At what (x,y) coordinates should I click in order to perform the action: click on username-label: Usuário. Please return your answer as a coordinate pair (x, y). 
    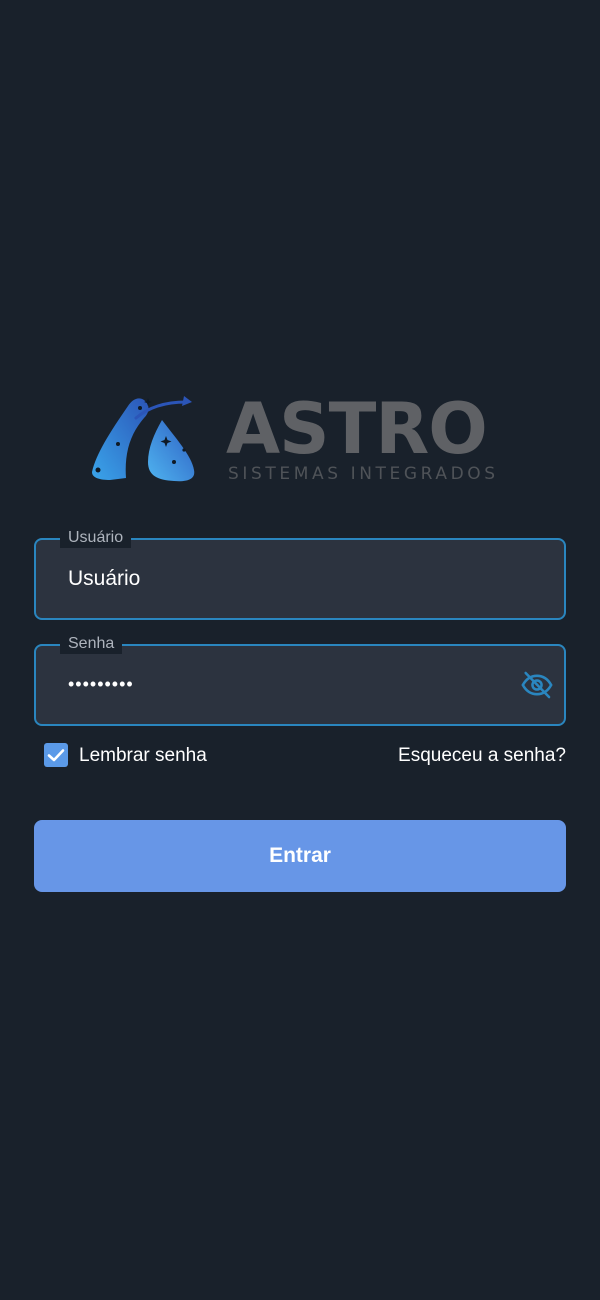
    Looking at the image, I should click on (96, 538).